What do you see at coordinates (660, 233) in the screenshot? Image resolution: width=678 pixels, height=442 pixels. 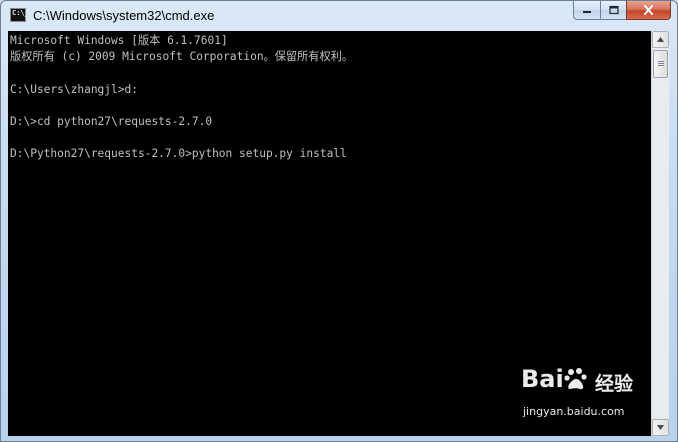 I see `vertical-scrollbar` at bounding box center [660, 233].